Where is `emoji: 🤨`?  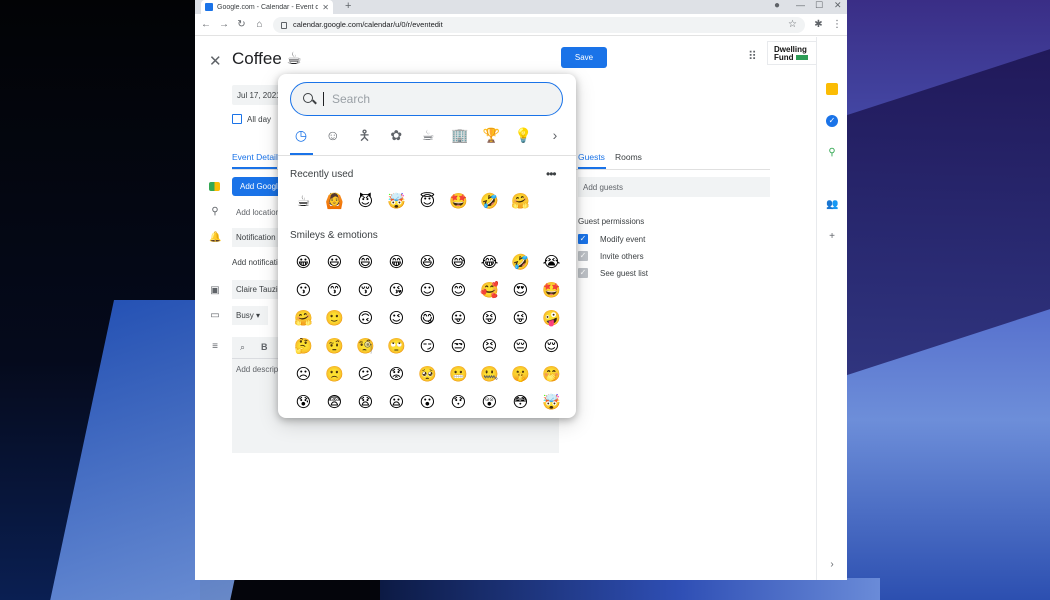 emoji: 🤨 is located at coordinates (334, 346).